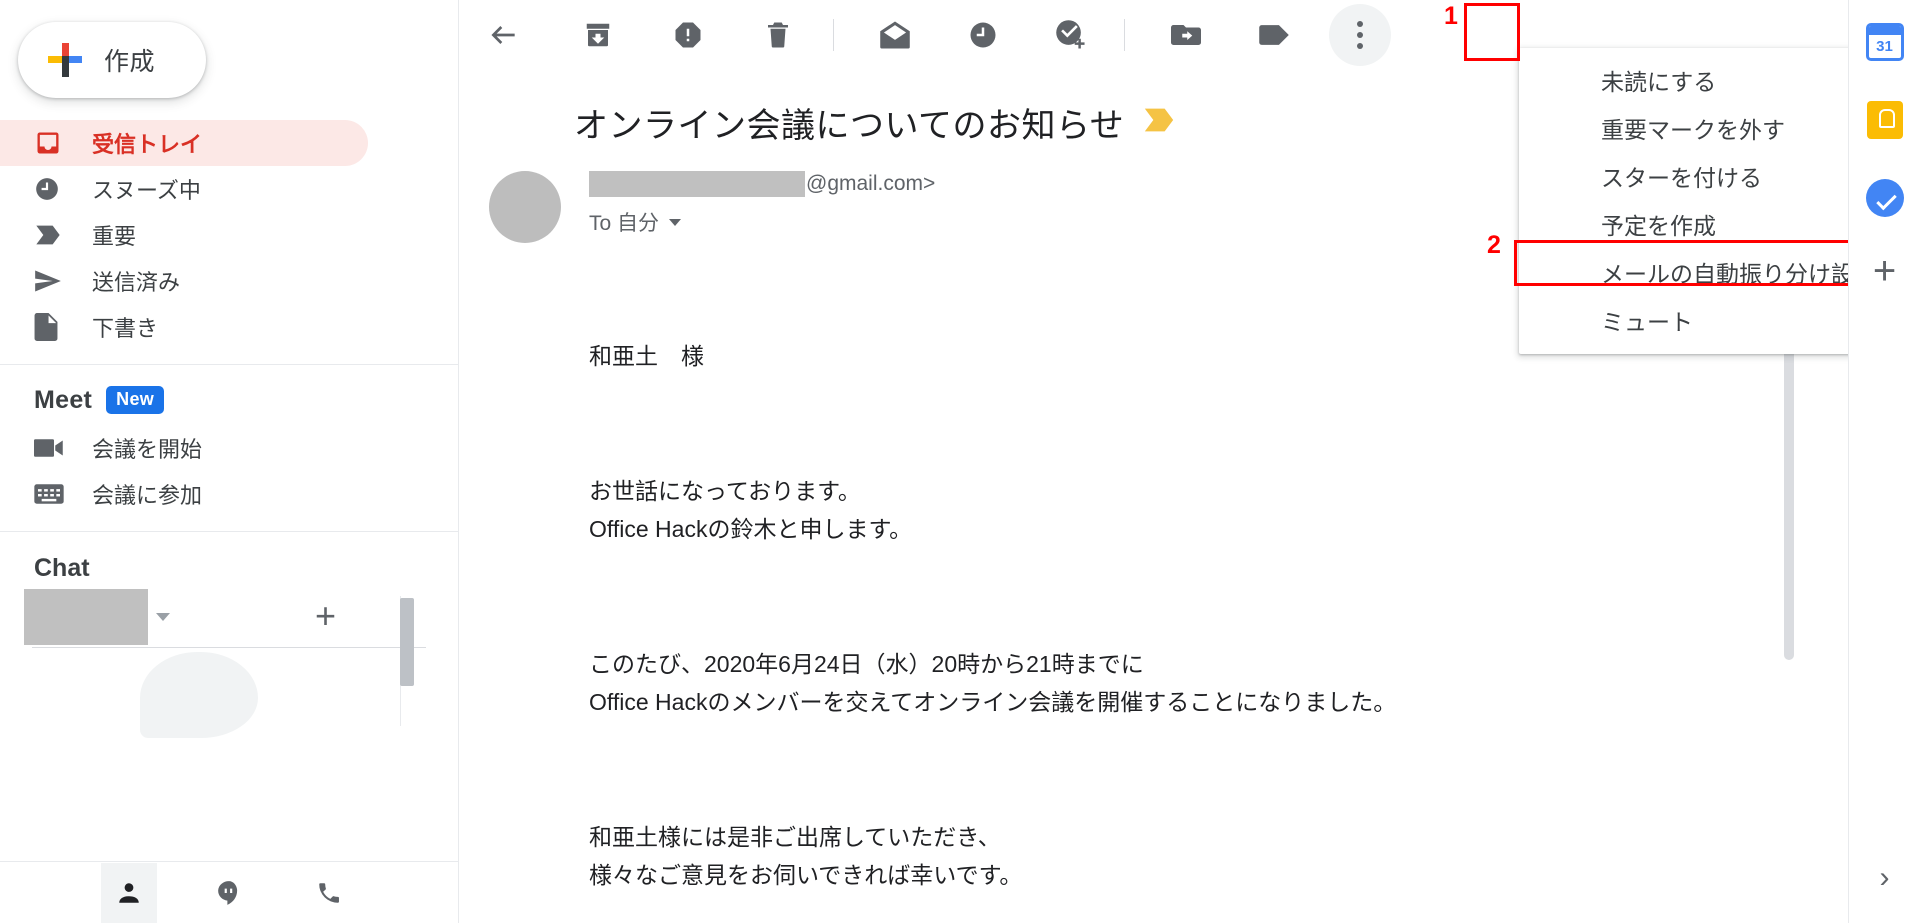 The image size is (1920, 923). Describe the element at coordinates (1885, 878) in the screenshot. I see `chevron-right-icon: ›` at that location.